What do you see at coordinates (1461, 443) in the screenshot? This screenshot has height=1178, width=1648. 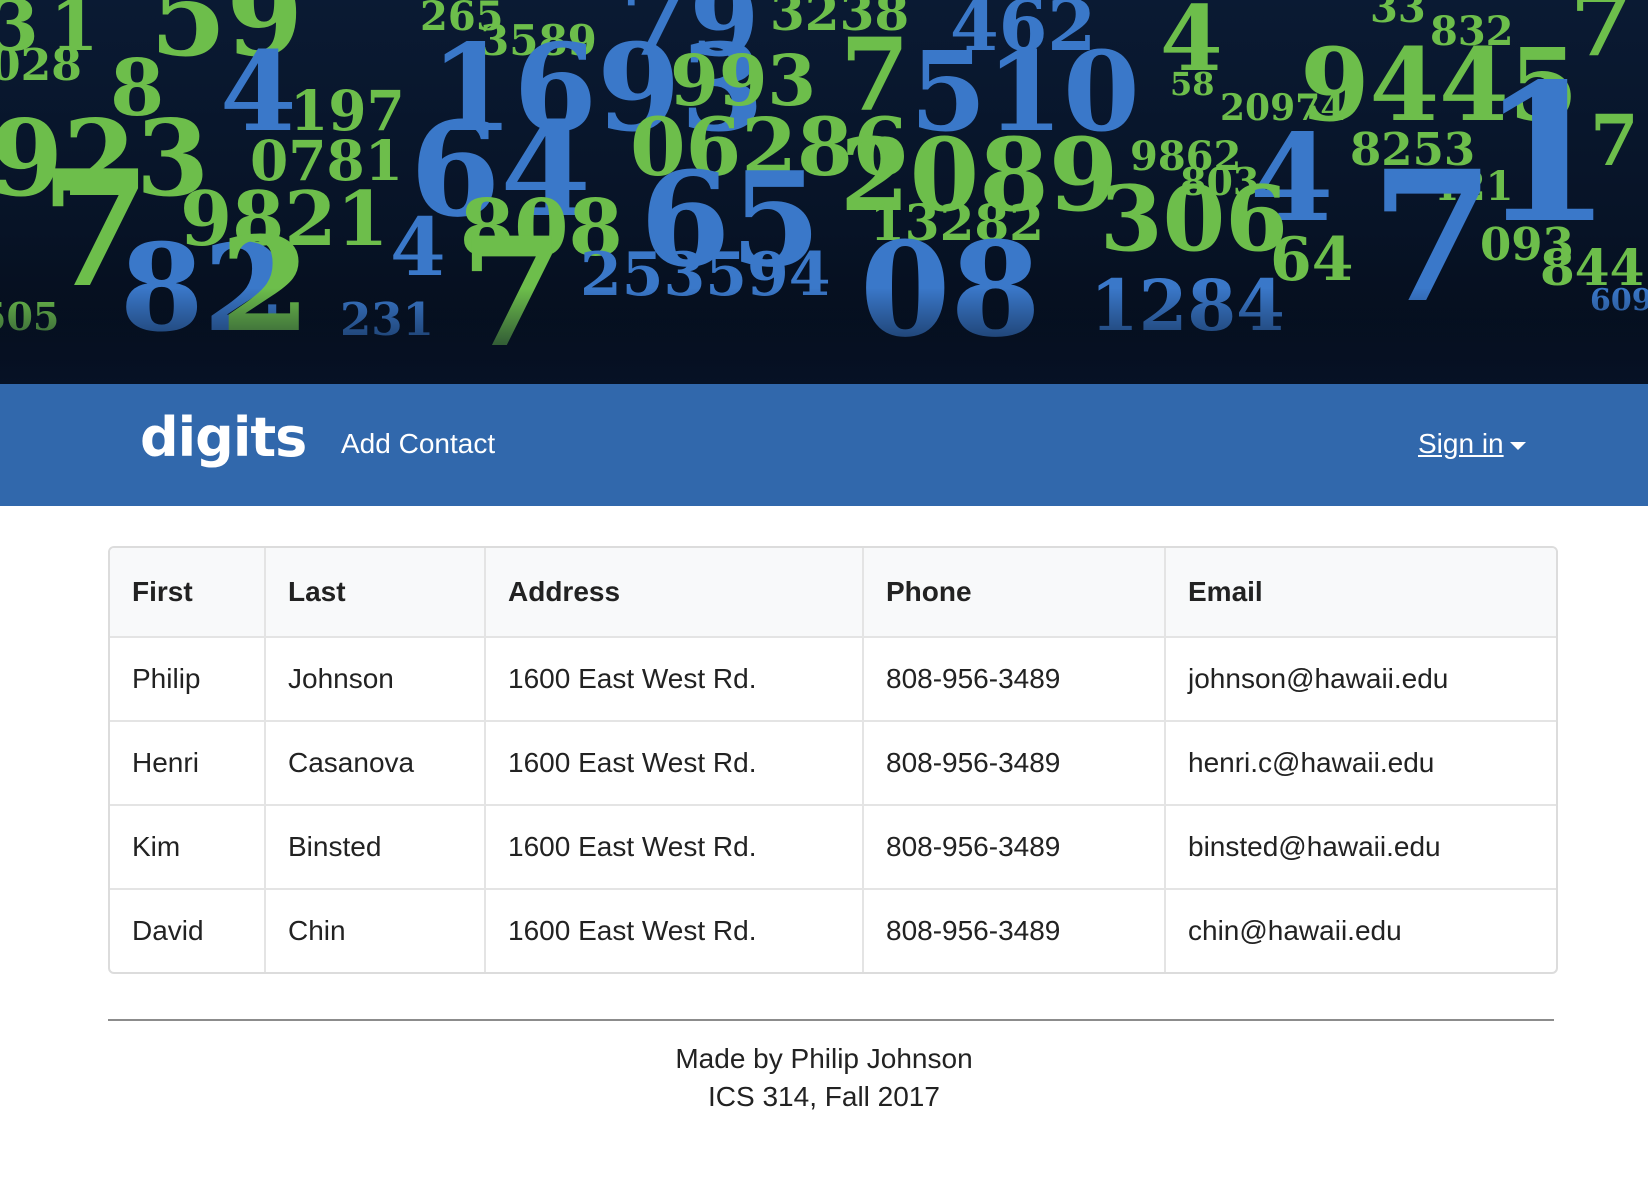 I see `sign-in-label: Sign in` at bounding box center [1461, 443].